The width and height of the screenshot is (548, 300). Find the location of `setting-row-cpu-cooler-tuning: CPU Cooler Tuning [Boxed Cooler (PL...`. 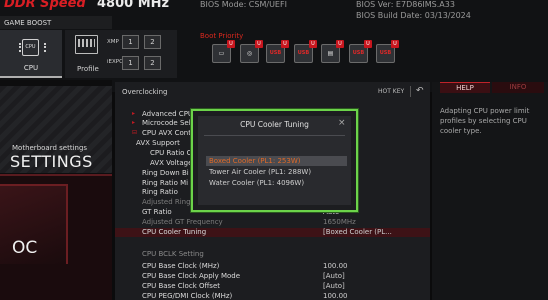

setting-row-cpu-cooler-tuning: CPU Cooler Tuning [Boxed Cooler (PL... is located at coordinates (272, 232).